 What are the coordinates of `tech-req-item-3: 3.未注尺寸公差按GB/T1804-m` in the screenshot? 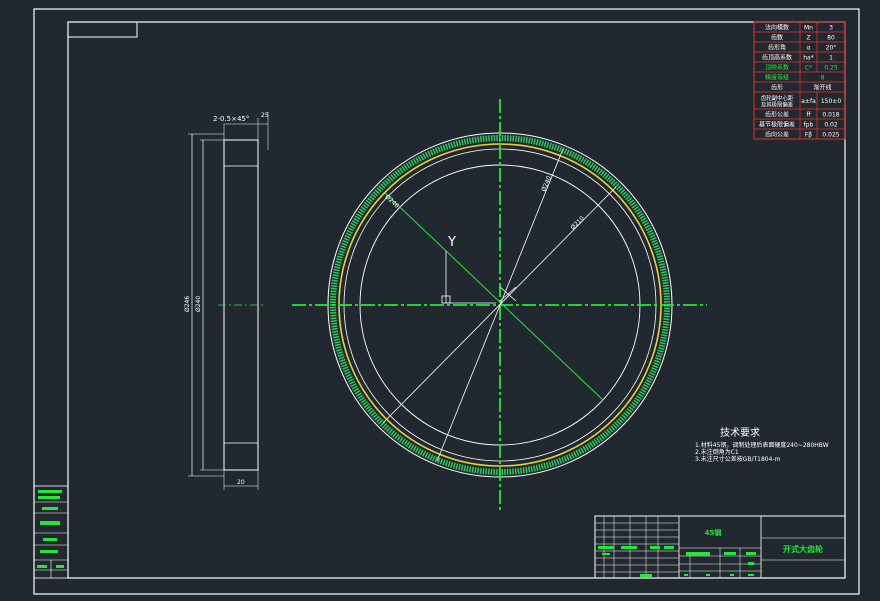 It's located at (738, 459).